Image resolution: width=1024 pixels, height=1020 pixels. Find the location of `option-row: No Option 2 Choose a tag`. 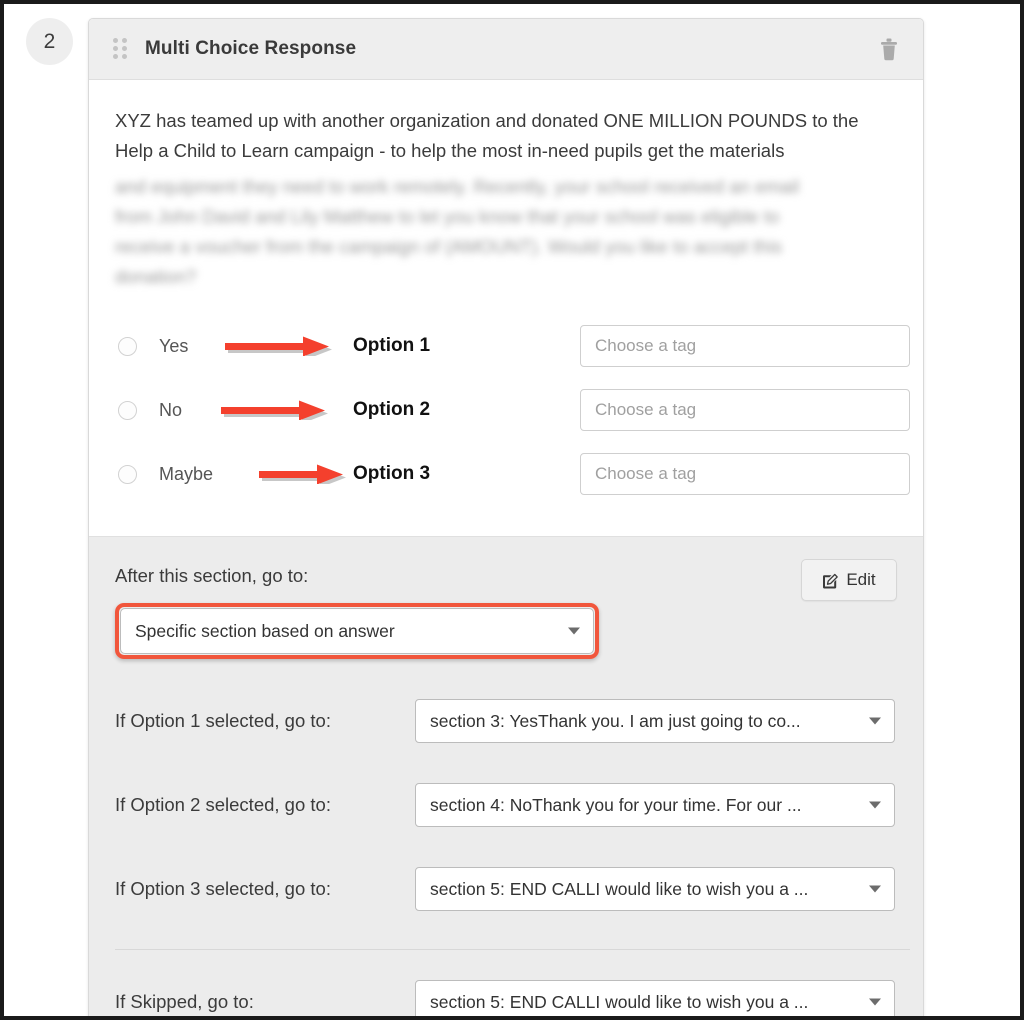

option-row: No Option 2 Choose a tag is located at coordinates (512, 410).